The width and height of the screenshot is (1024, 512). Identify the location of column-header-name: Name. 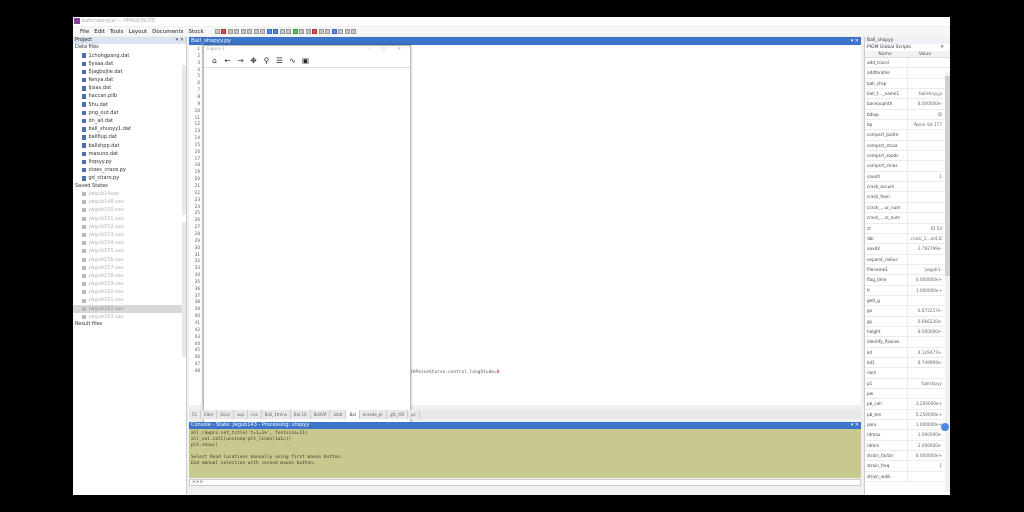
(885, 54).